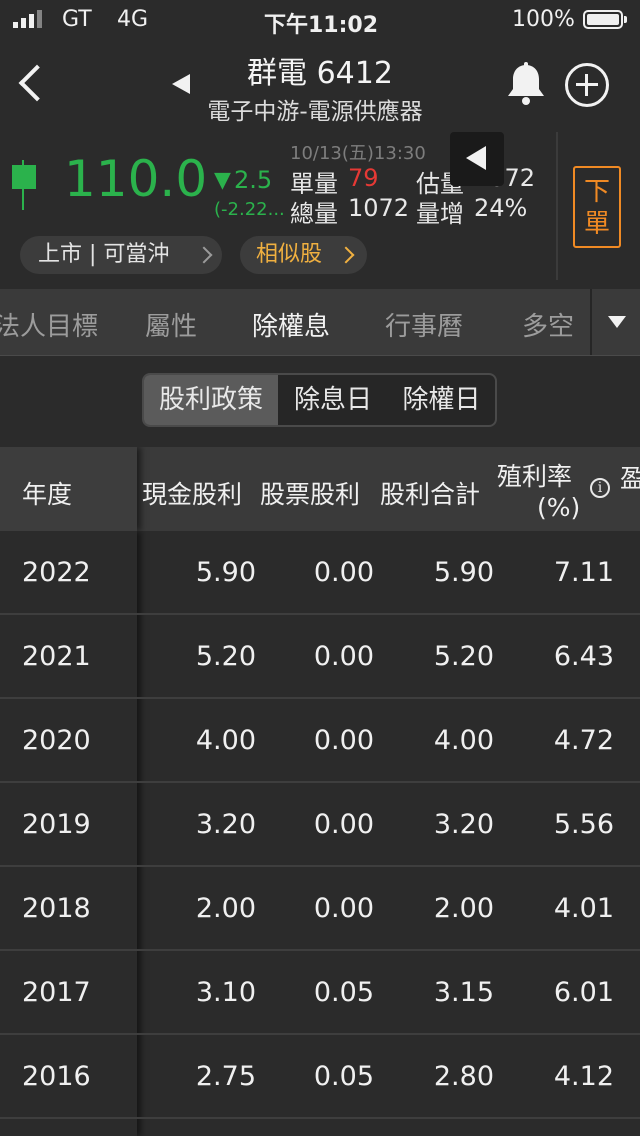 This screenshot has width=640, height=1136. I want to click on segment-ex-dividend-date: 除息日, so click(333, 400).